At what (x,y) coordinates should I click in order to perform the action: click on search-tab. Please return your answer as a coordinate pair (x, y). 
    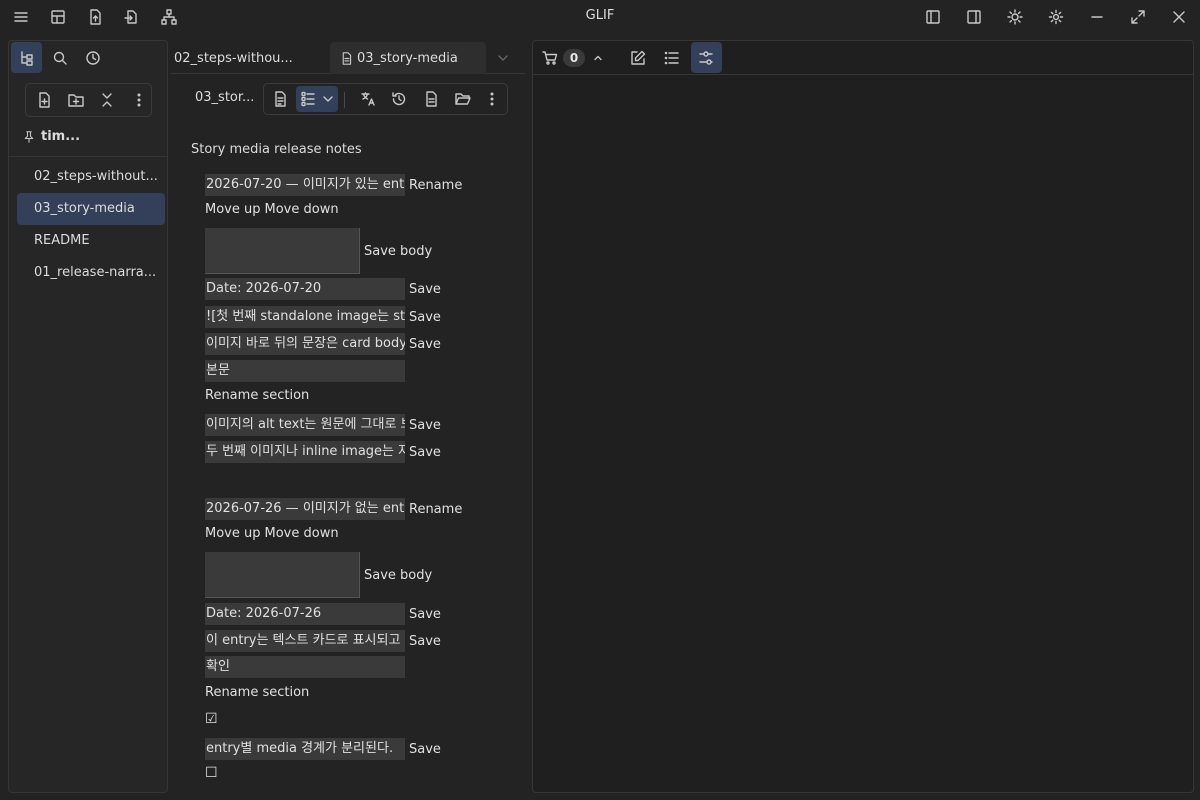
    Looking at the image, I should click on (59, 57).